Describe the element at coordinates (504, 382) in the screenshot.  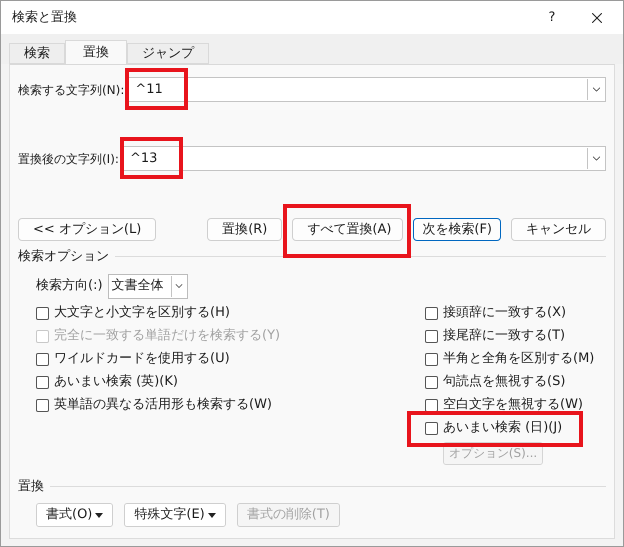
I see `checkbox-label: 句読点を無視する(S)` at that location.